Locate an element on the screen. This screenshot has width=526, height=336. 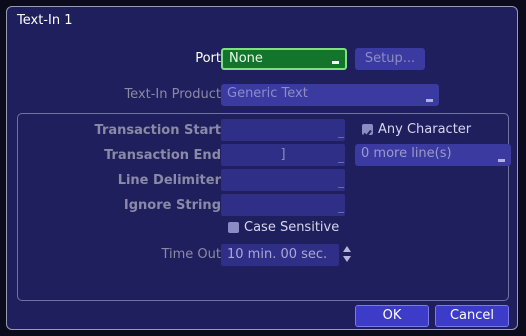
any-character-label: Any Character is located at coordinates (425, 129).